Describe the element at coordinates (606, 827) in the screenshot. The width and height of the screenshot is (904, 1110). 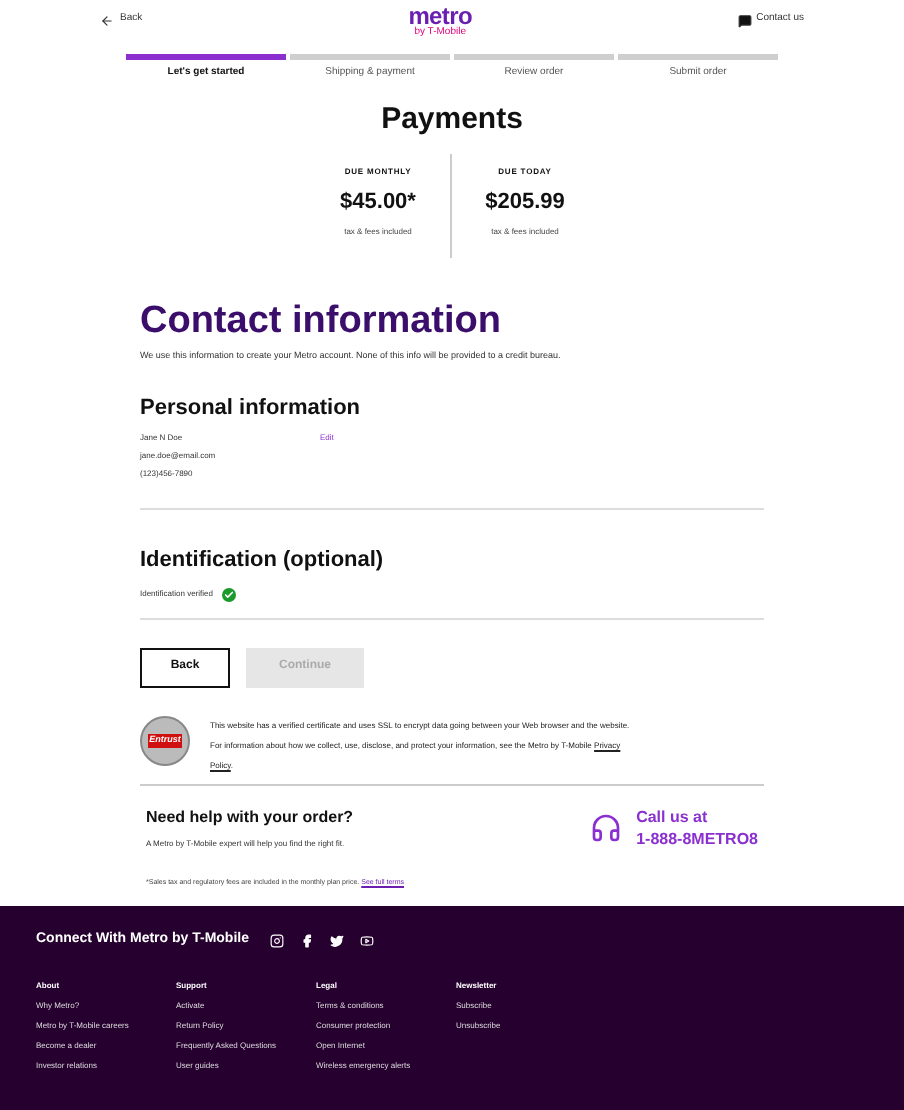
I see `headset-icon` at that location.